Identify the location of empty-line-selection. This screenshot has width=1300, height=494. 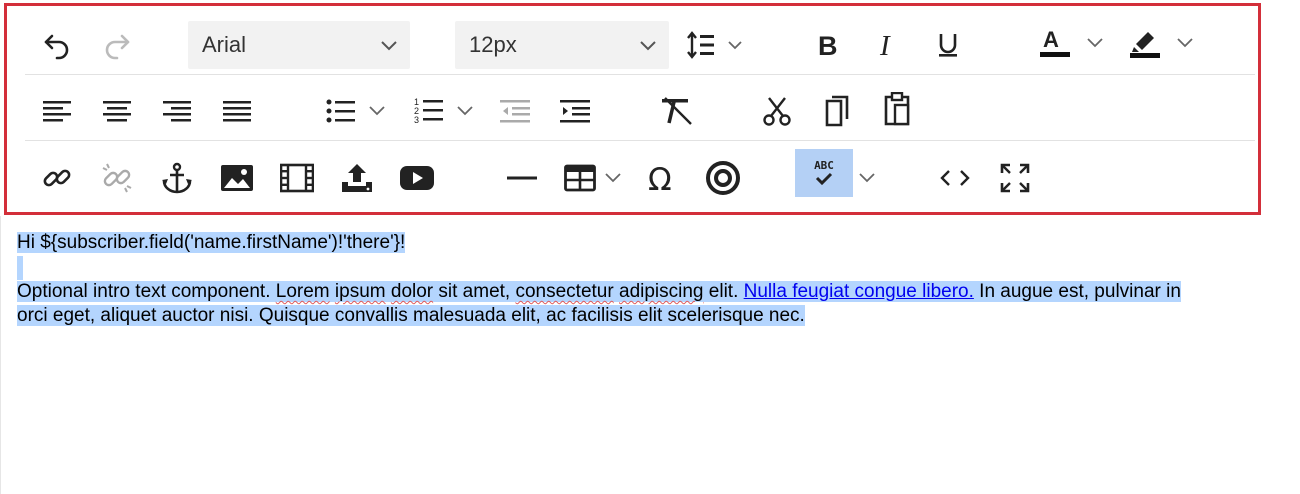
(20, 268).